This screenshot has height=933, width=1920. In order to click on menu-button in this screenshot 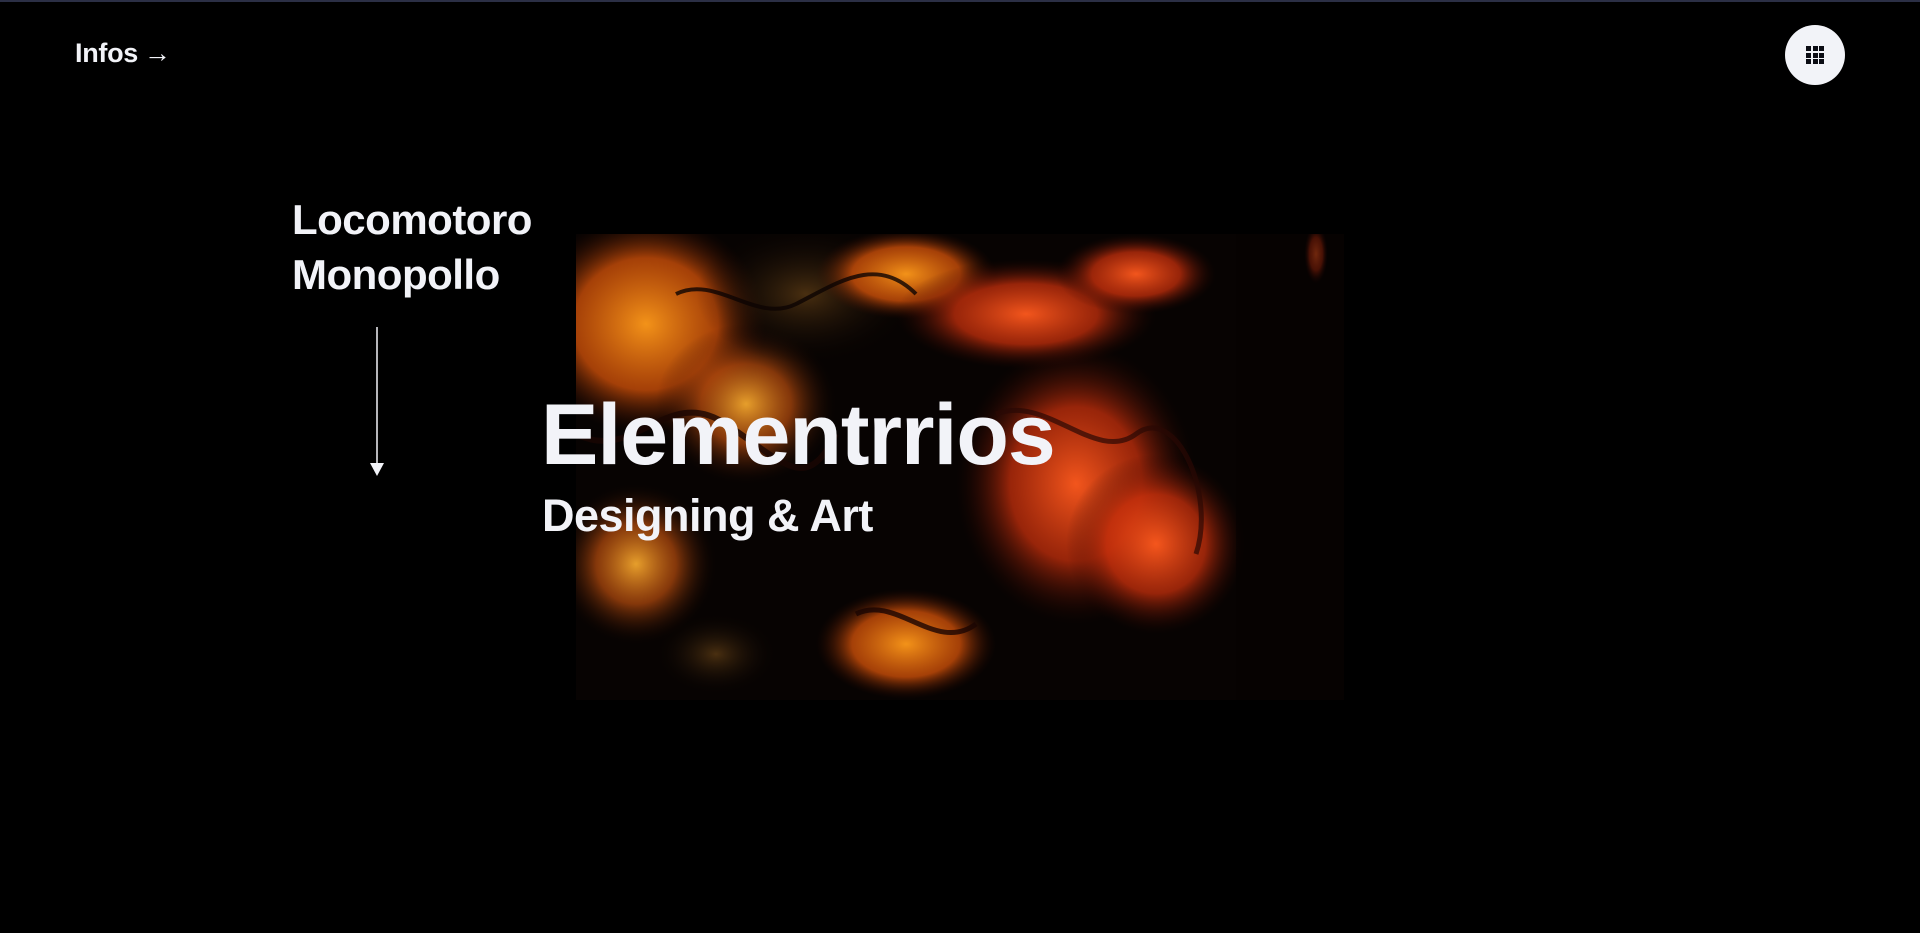, I will do `click(1815, 55)`.